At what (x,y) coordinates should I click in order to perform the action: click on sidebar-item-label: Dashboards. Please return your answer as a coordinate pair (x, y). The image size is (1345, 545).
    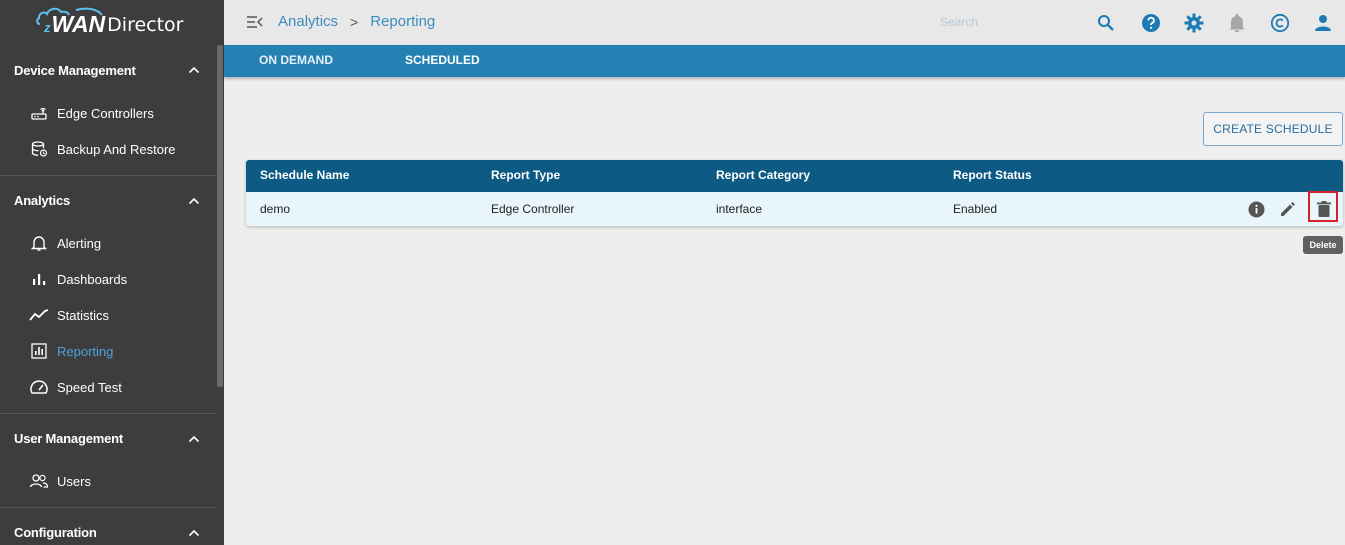
    Looking at the image, I should click on (92, 279).